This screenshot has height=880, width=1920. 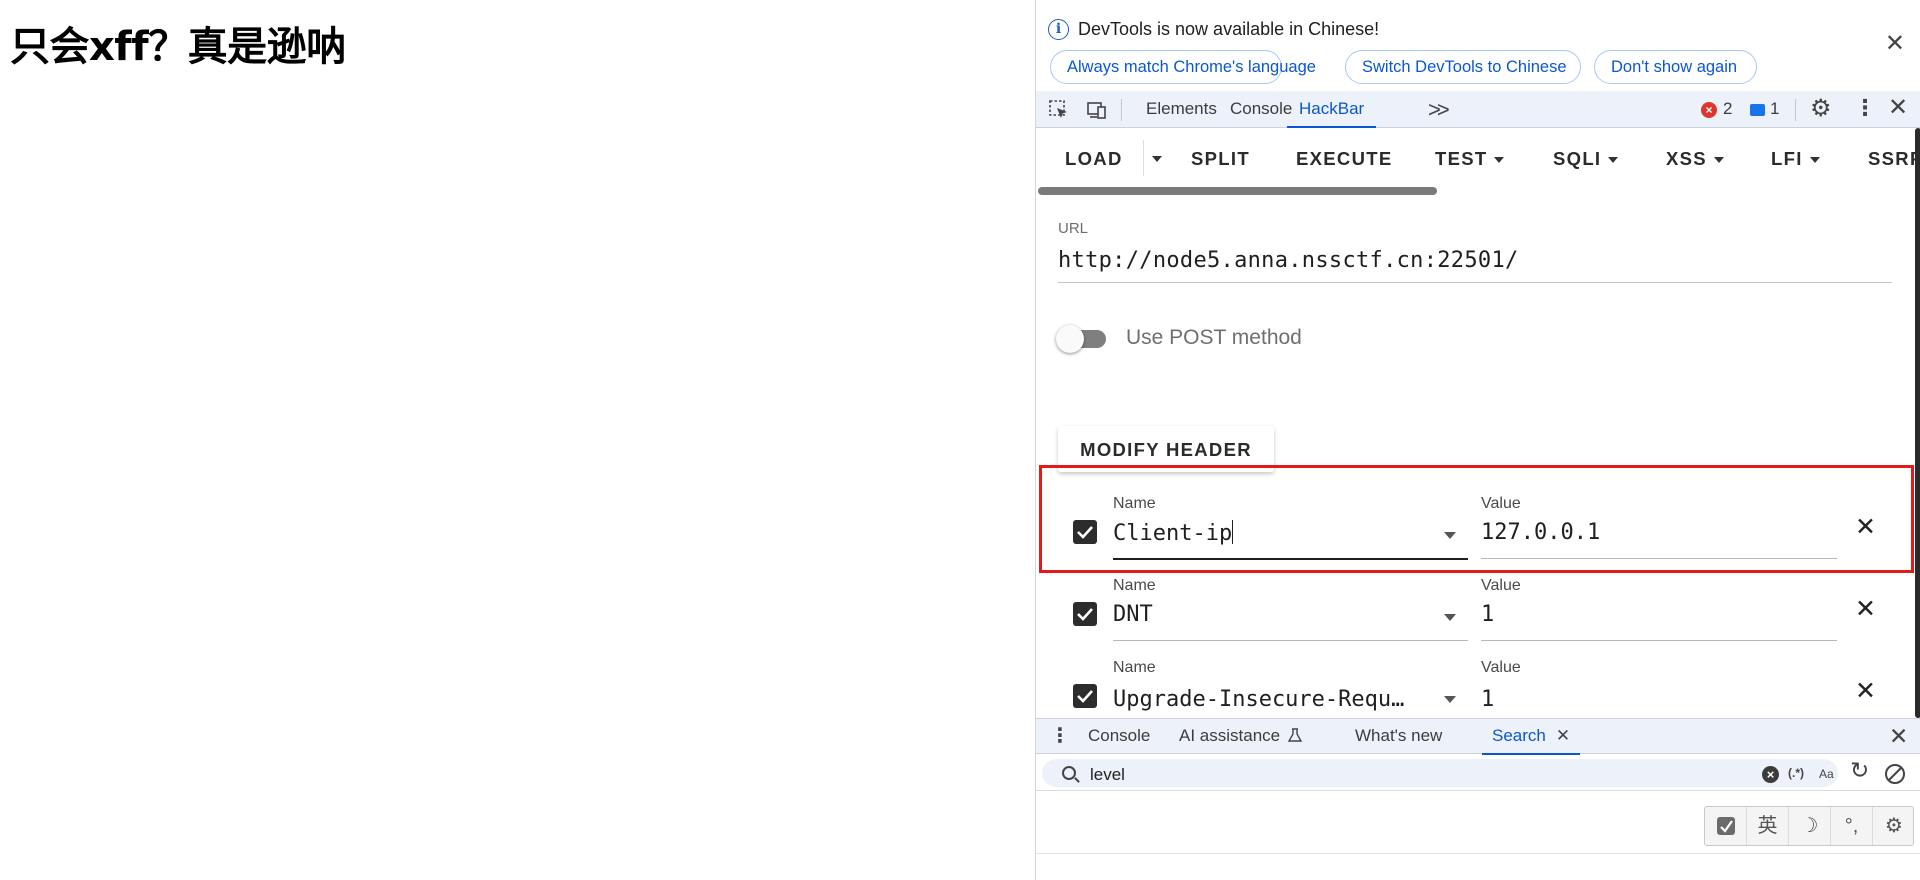 What do you see at coordinates (1774, 109) in the screenshot?
I see `message-count: 1` at bounding box center [1774, 109].